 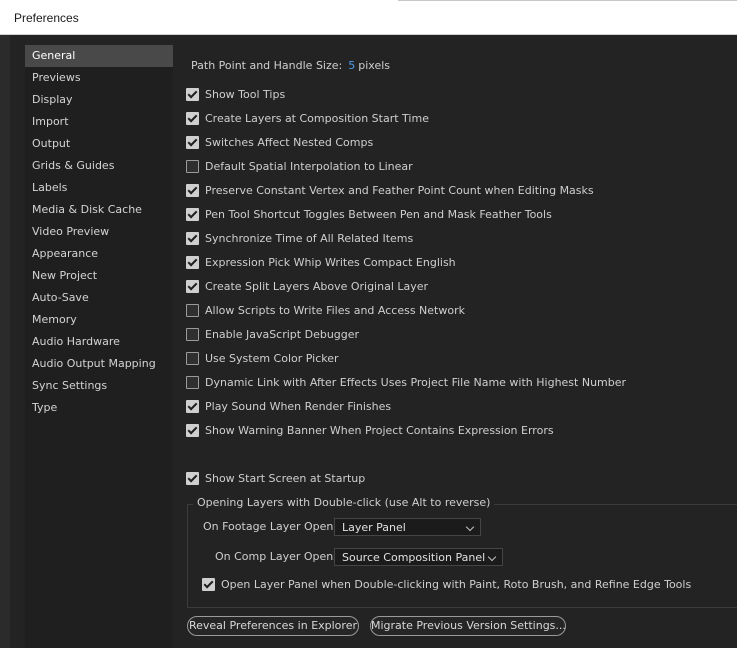 I want to click on path-point-label: Path Point and Handle Size:, so click(x=267, y=65).